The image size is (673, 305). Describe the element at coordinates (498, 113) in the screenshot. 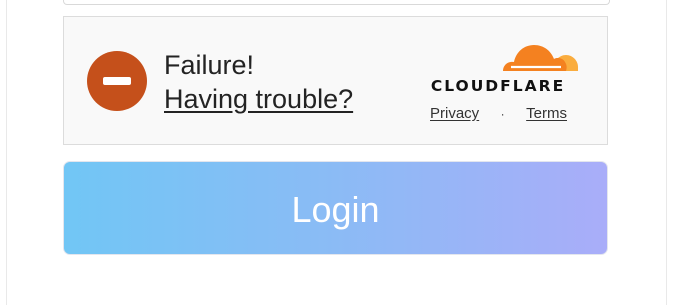

I see `widget-footer-links: Privacy · Terms` at that location.